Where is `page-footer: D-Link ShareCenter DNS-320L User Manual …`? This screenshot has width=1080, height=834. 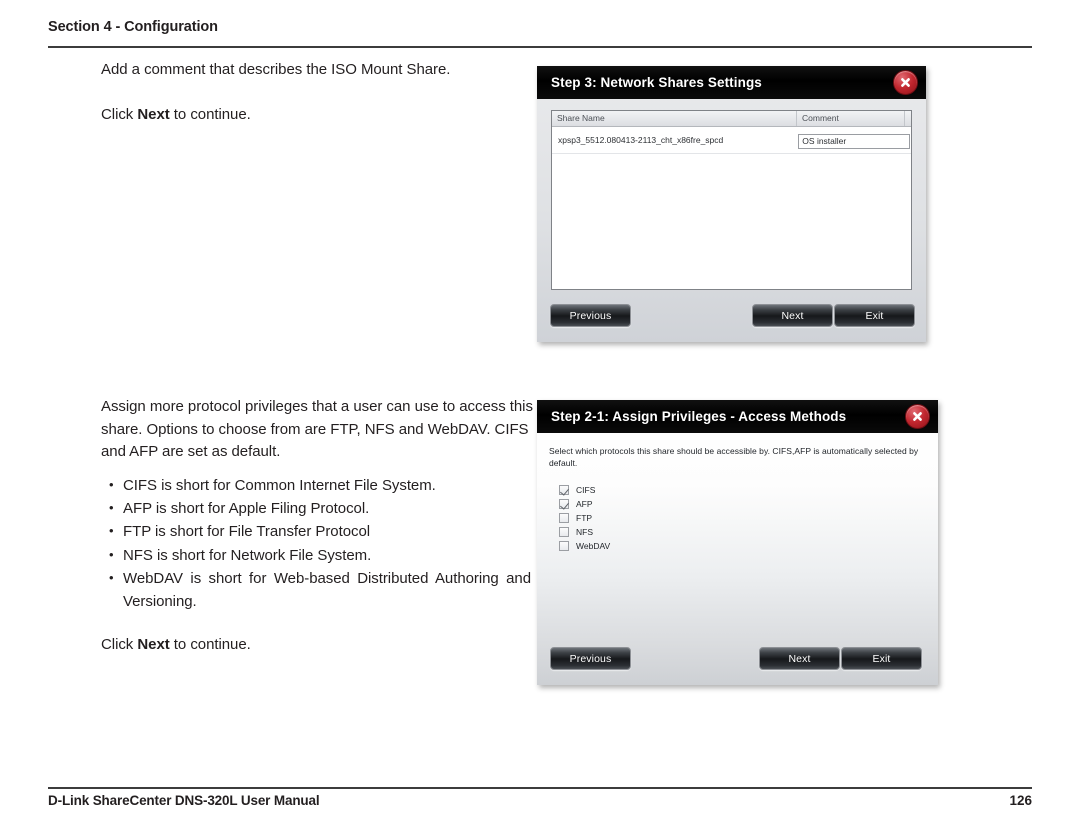 page-footer: D-Link ShareCenter DNS-320L User Manual … is located at coordinates (540, 800).